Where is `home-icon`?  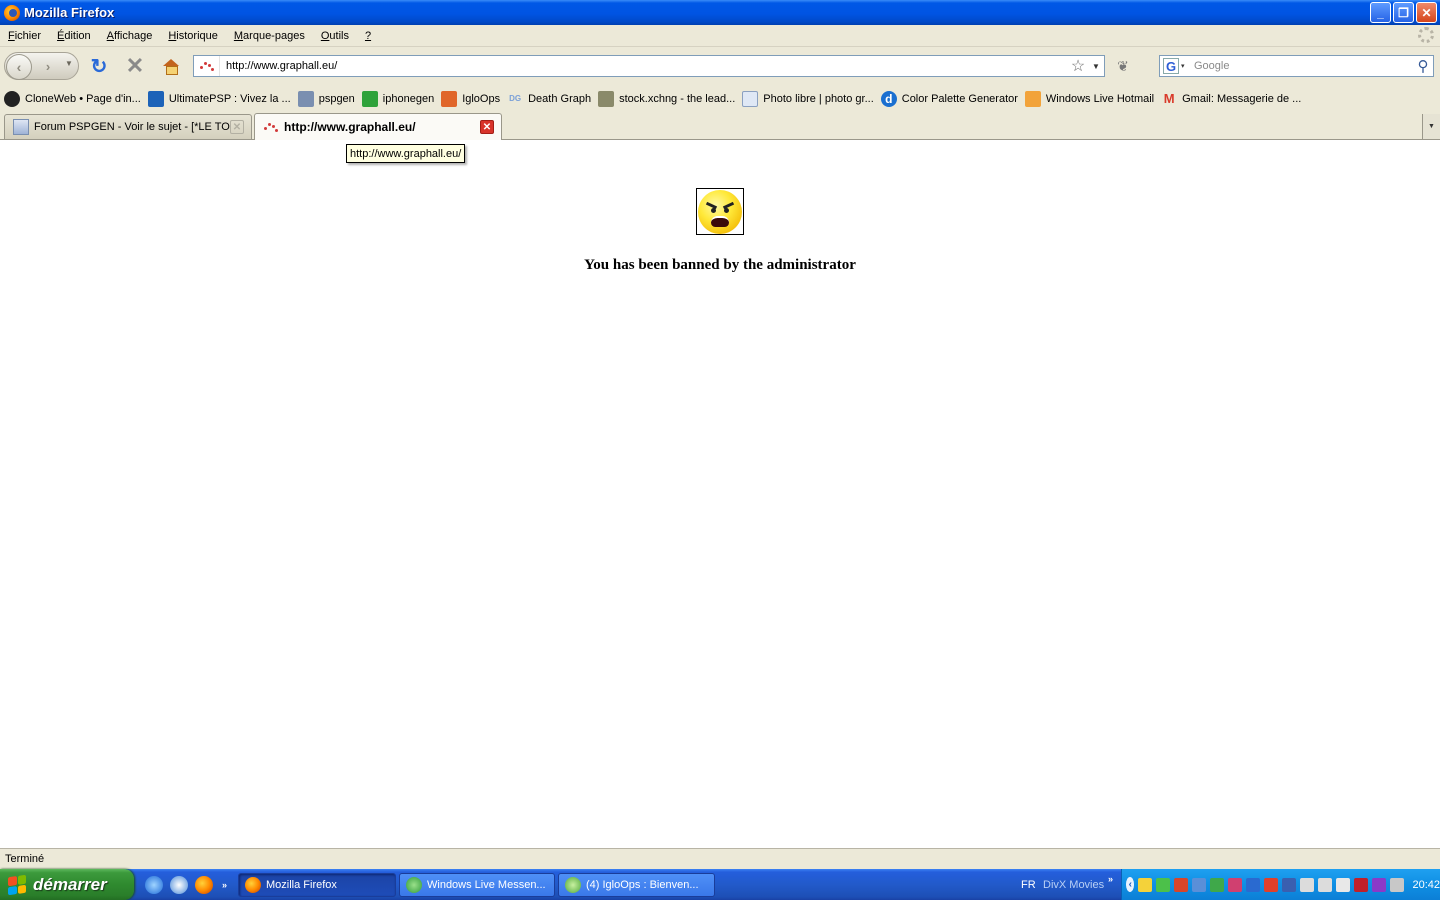 home-icon is located at coordinates (171, 67).